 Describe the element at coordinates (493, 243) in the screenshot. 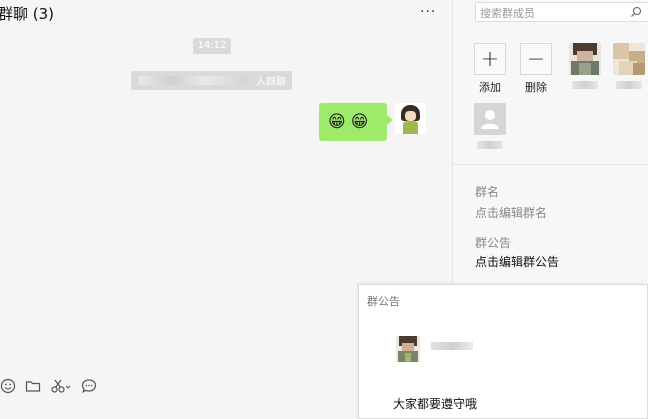

I see `announcement-label: 群公告` at that location.